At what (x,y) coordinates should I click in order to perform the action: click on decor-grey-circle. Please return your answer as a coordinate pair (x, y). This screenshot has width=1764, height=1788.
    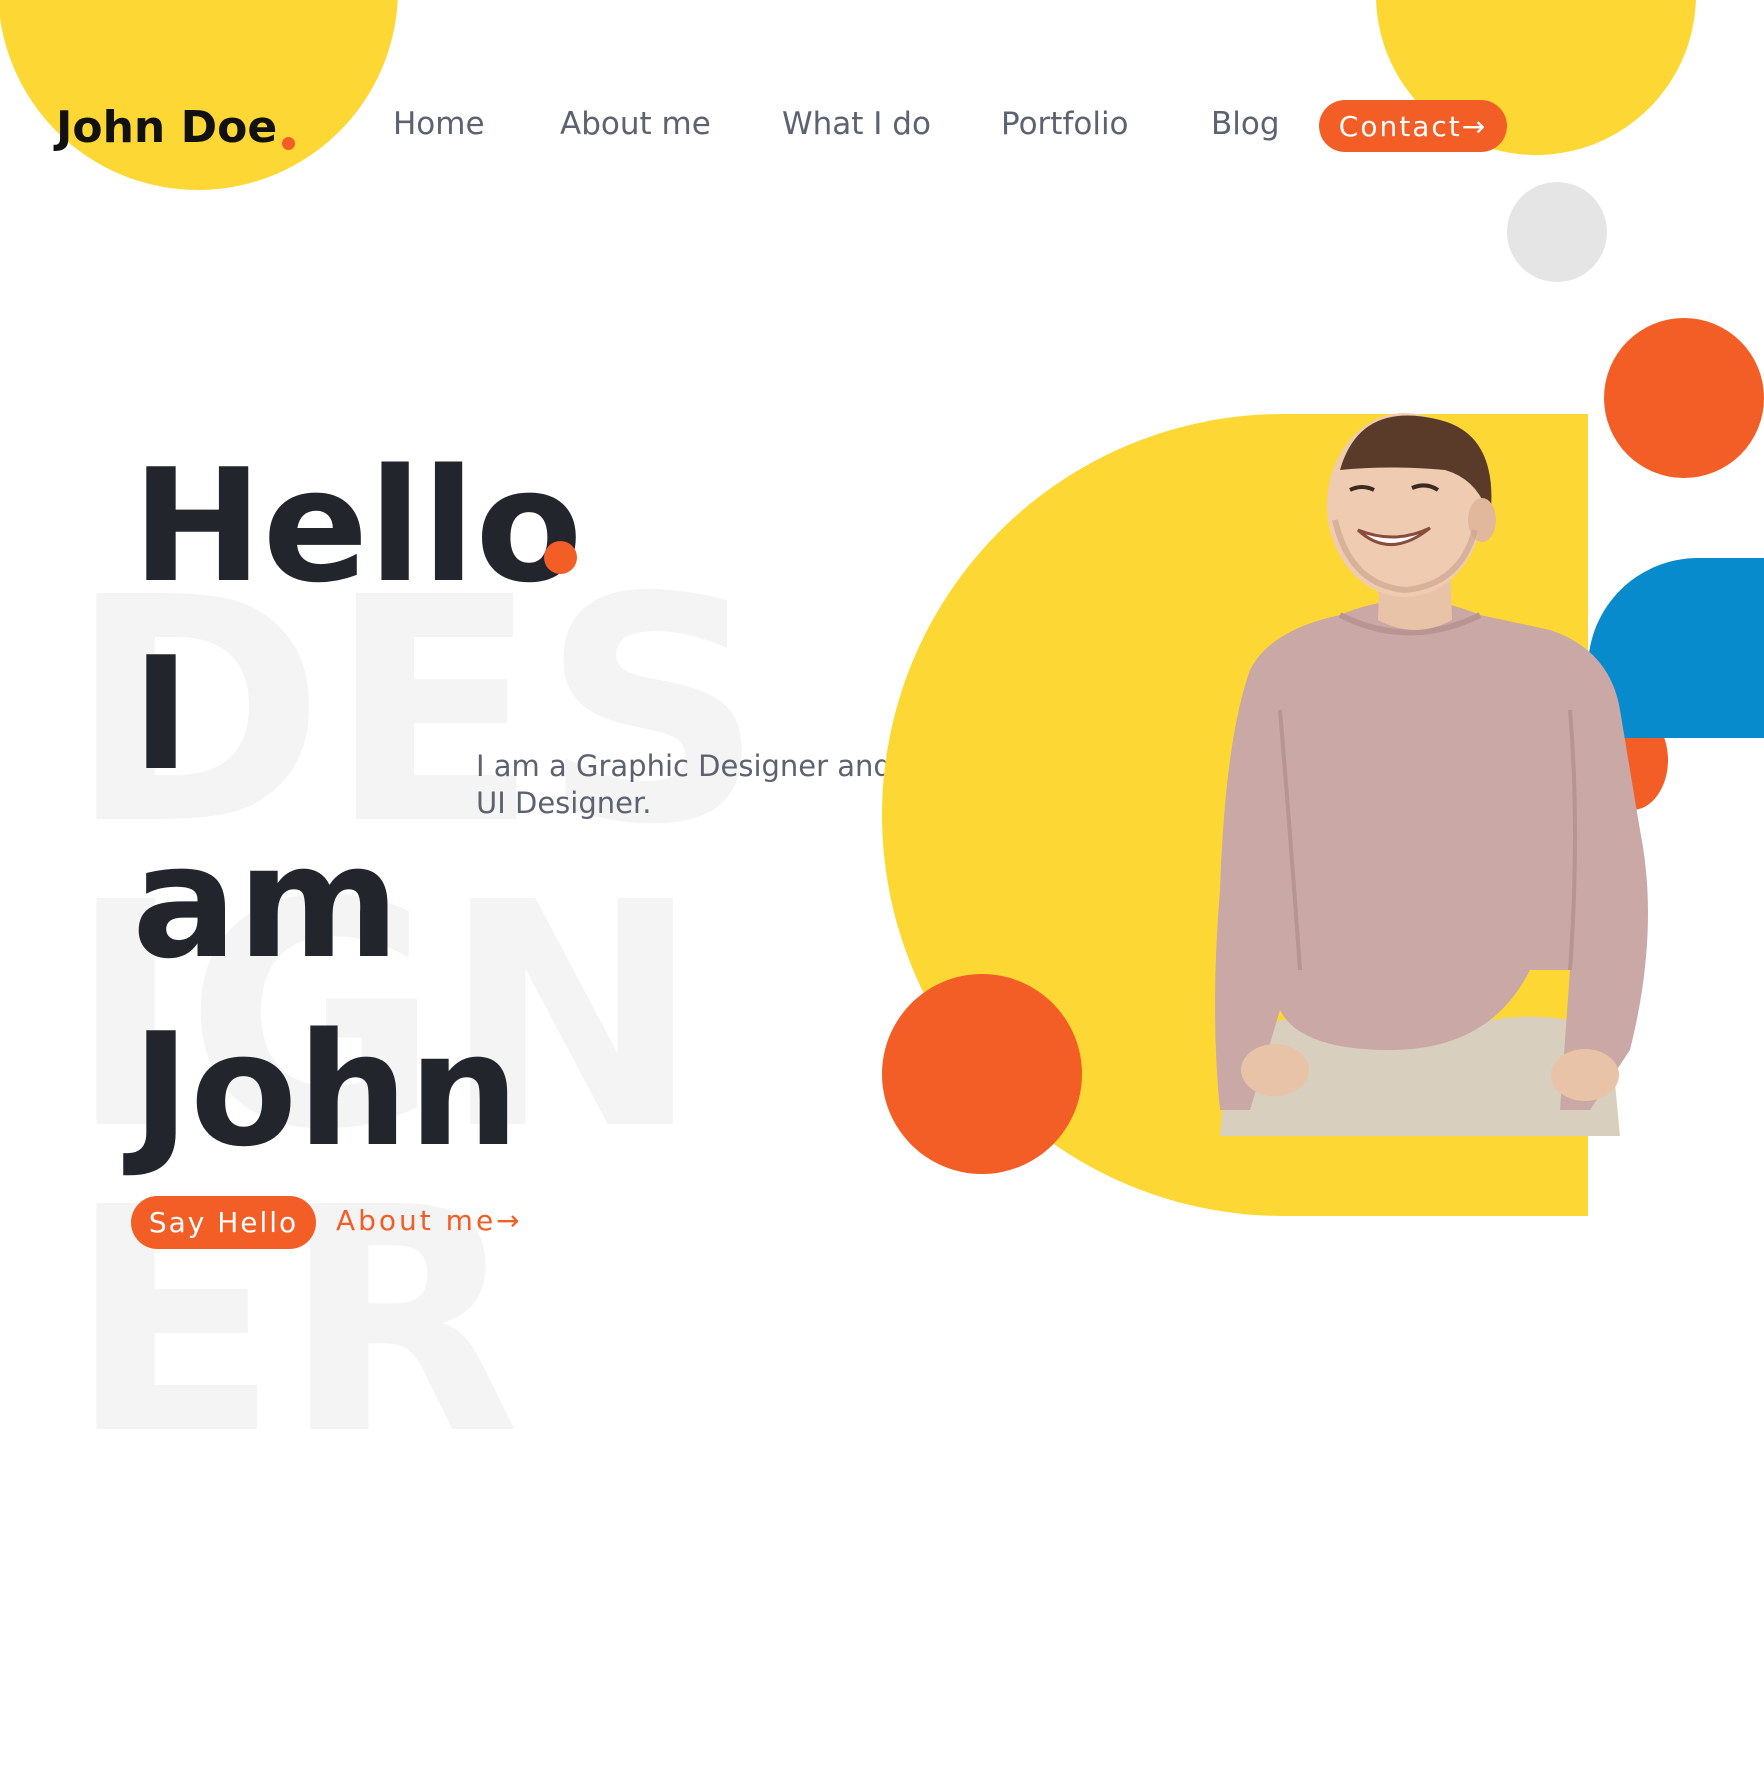
    Looking at the image, I should click on (1557, 232).